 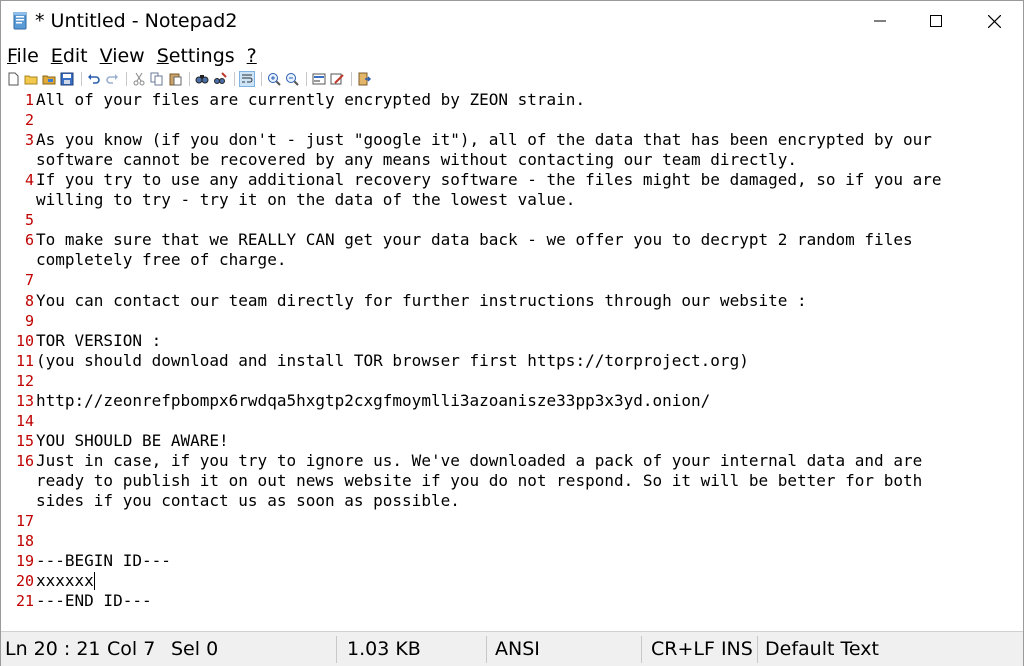 I want to click on menu-edit: Edit, so click(x=69, y=56).